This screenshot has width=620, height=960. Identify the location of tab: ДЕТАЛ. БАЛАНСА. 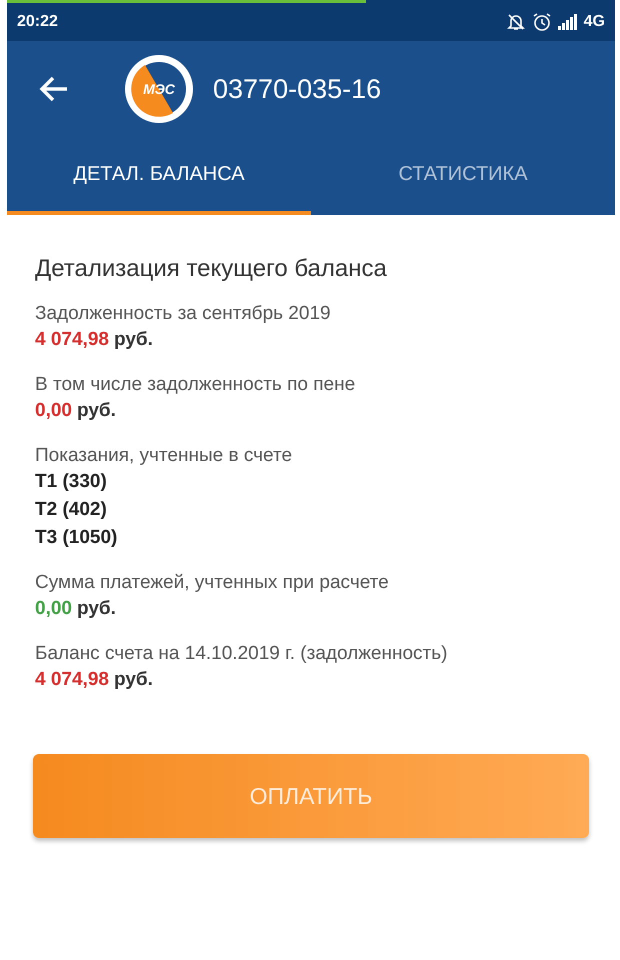
(159, 176).